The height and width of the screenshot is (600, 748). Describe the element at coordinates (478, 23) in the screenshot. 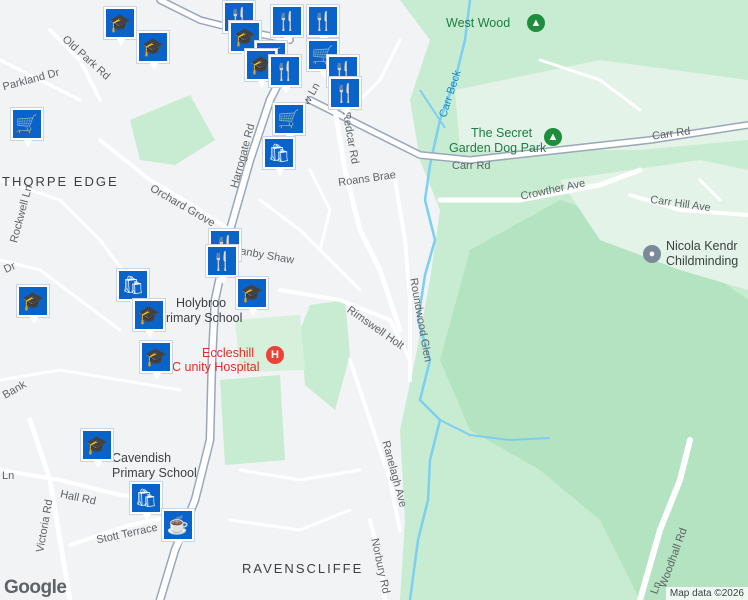

I see `west-wood-label: West Wood` at that location.